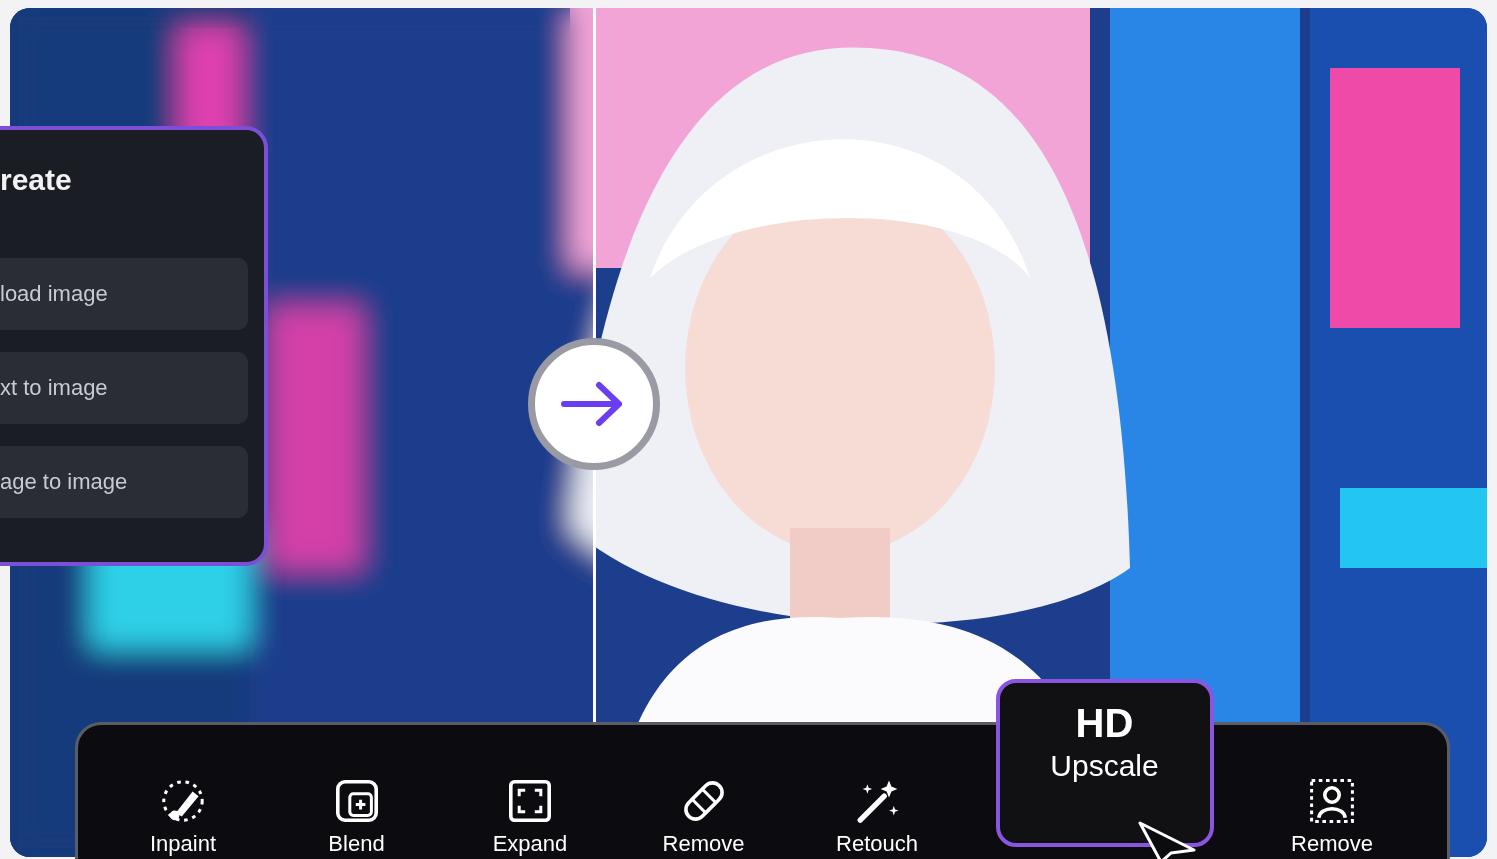 This screenshot has height=859, width=1497. What do you see at coordinates (356, 803) in the screenshot?
I see `tool-button: Blend` at bounding box center [356, 803].